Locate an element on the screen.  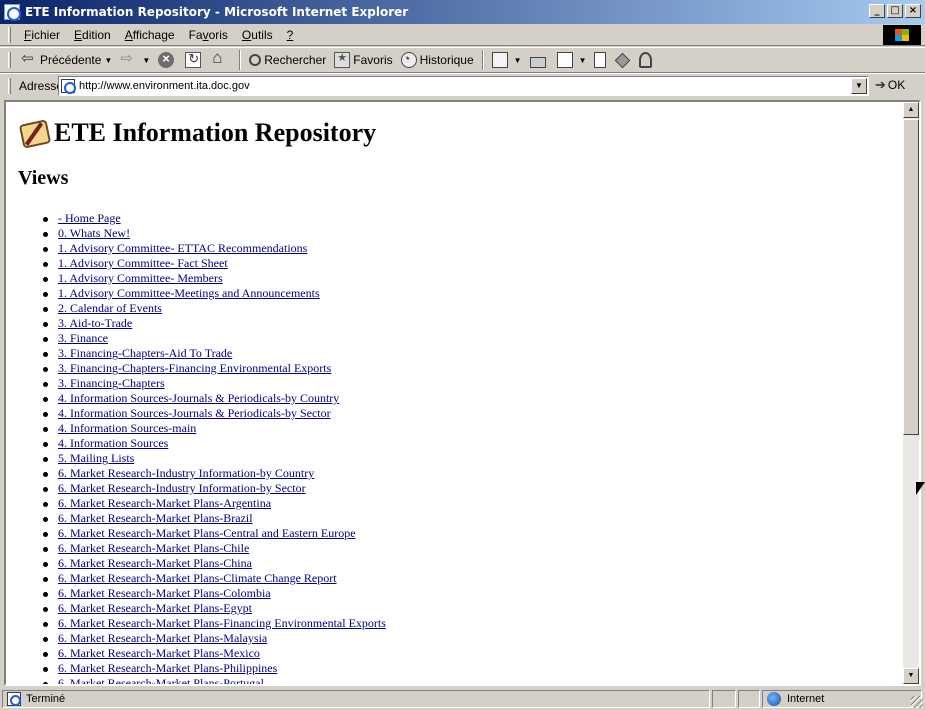
view-link: 4. Information Sources-main is located at coordinates (127, 428).